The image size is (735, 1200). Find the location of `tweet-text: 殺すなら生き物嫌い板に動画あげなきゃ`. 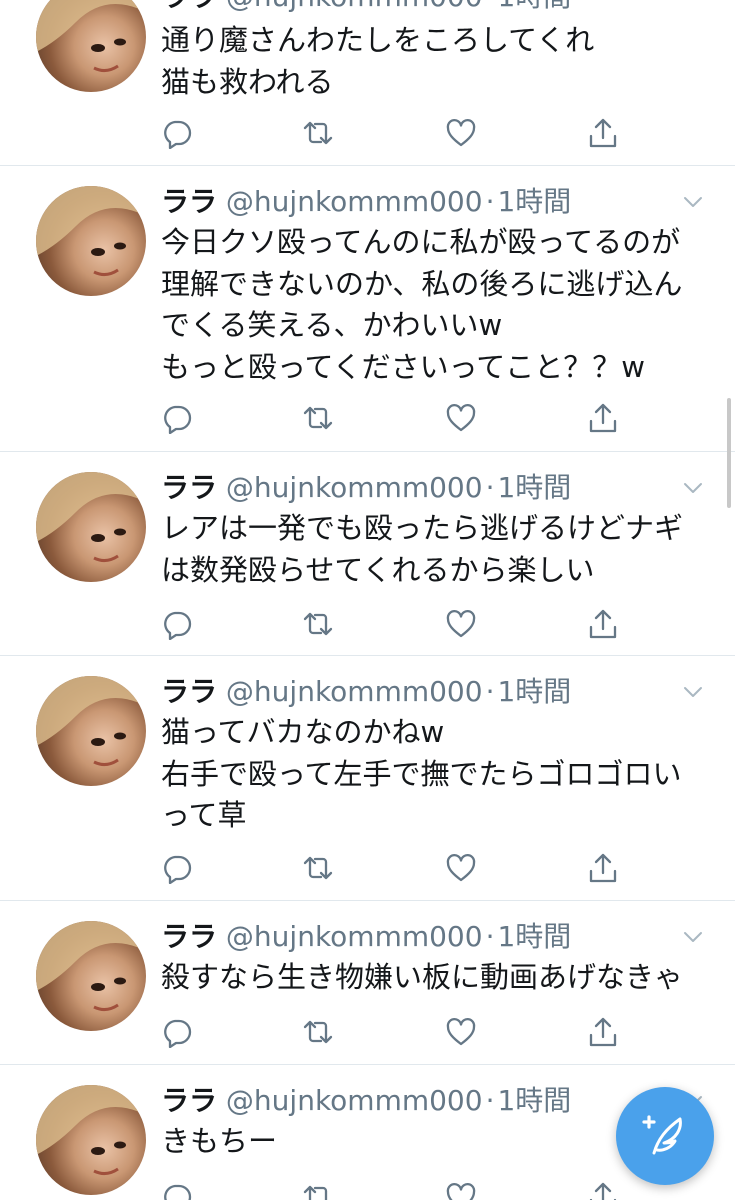

tweet-text: 殺すなら生き物嫌い板に動画あげなきゃ is located at coordinates (422, 977).